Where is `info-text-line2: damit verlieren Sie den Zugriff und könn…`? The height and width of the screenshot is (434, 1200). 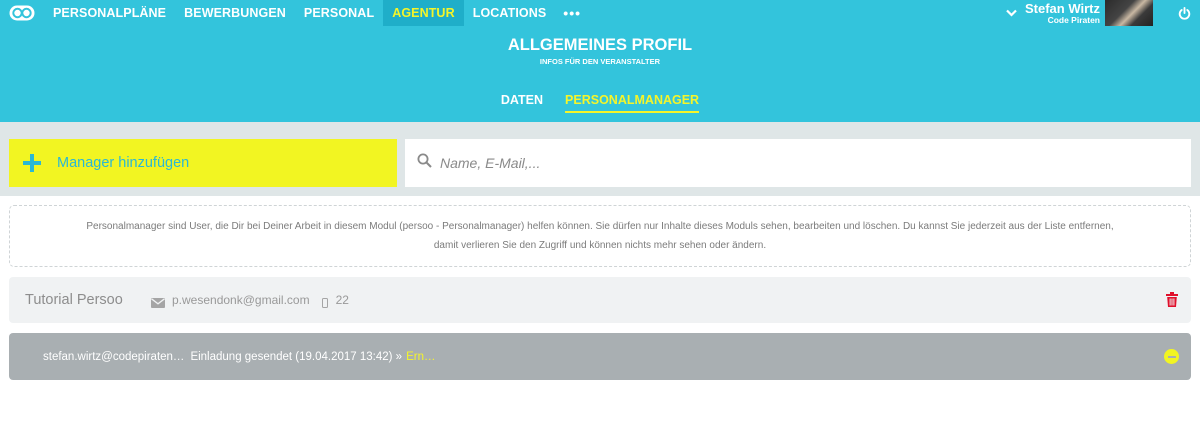
info-text-line2: damit verlieren Sie den Zugriff und könn… is located at coordinates (600, 245).